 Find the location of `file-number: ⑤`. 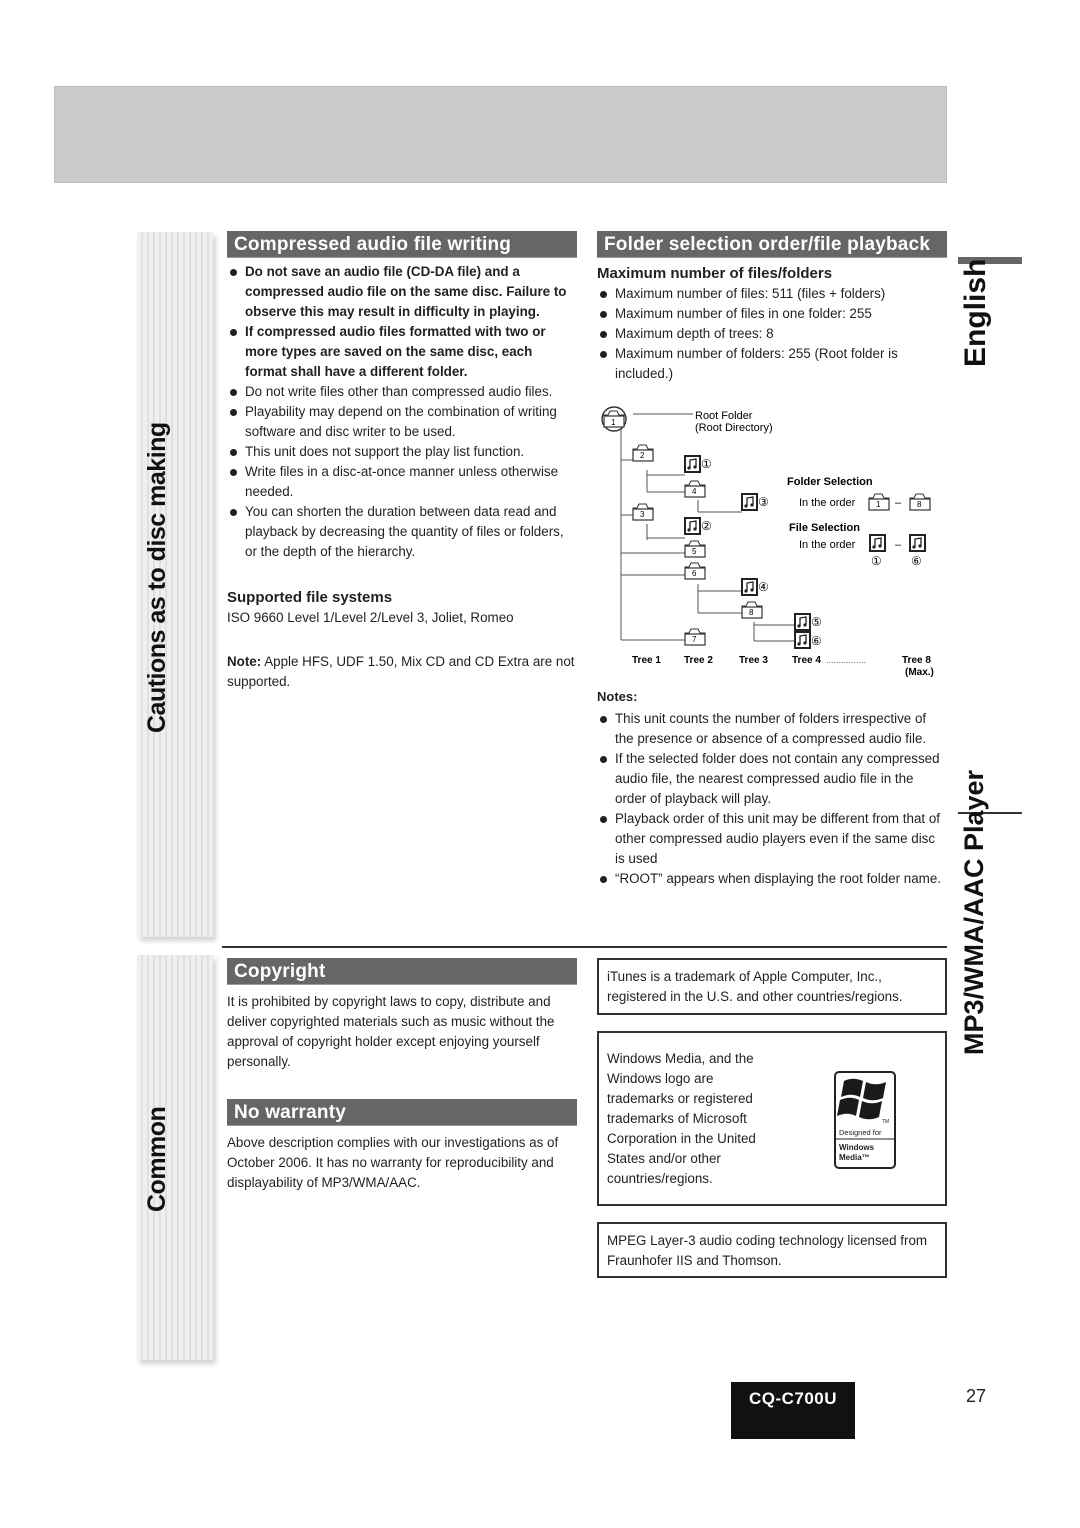

file-number: ⑤ is located at coordinates (816, 622).